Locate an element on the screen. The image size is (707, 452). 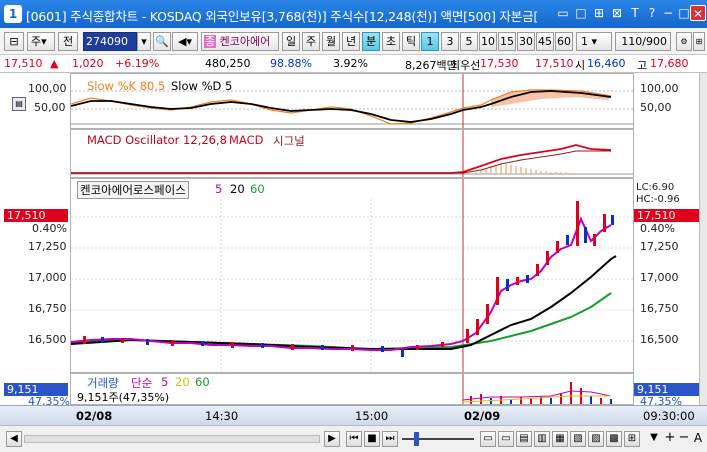
right-scrollbar is located at coordinates (703, 239).